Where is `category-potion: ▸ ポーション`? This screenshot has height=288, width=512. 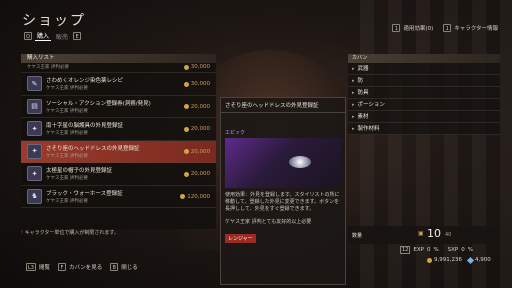 category-potion: ▸ ポーション is located at coordinates (424, 105).